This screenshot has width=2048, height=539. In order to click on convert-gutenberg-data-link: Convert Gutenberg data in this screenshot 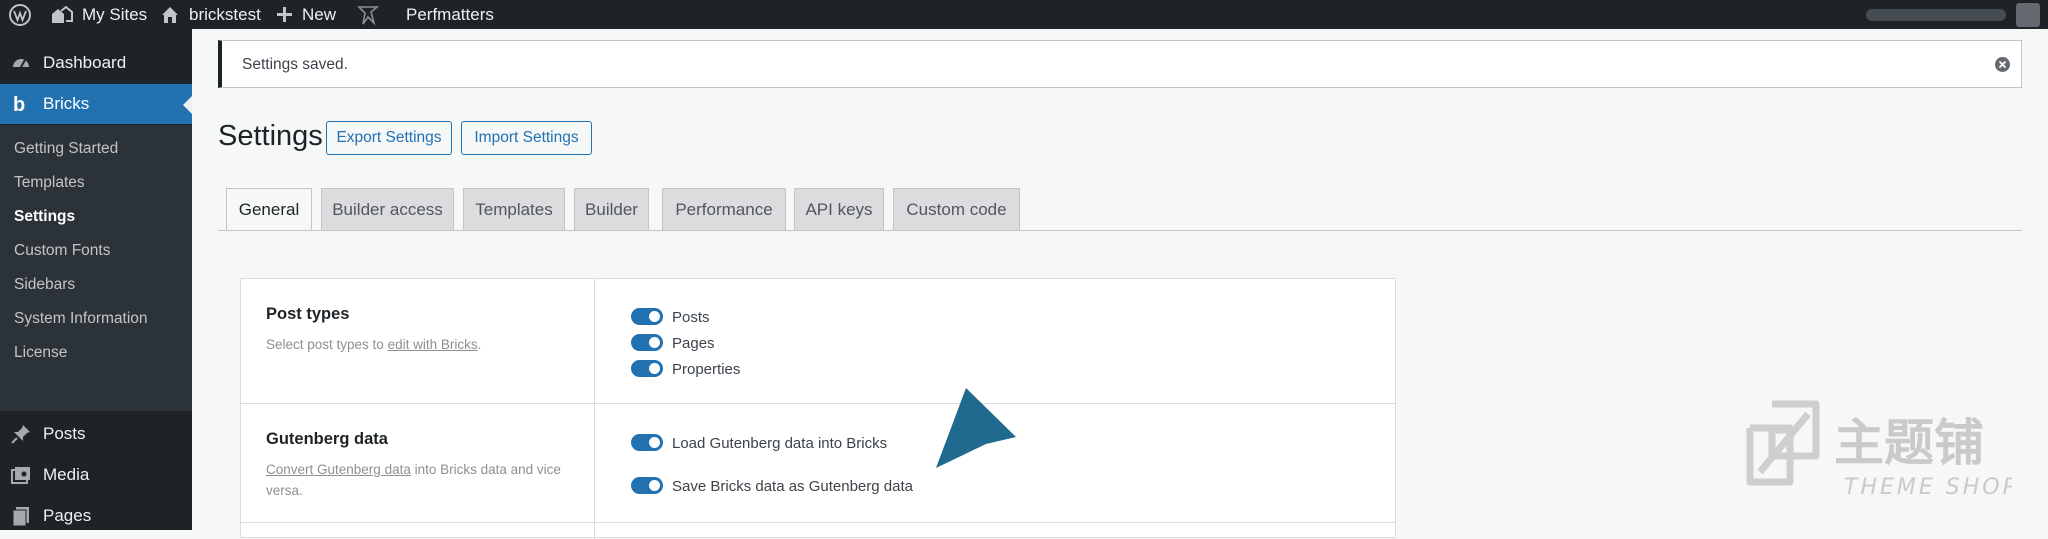, I will do `click(338, 469)`.